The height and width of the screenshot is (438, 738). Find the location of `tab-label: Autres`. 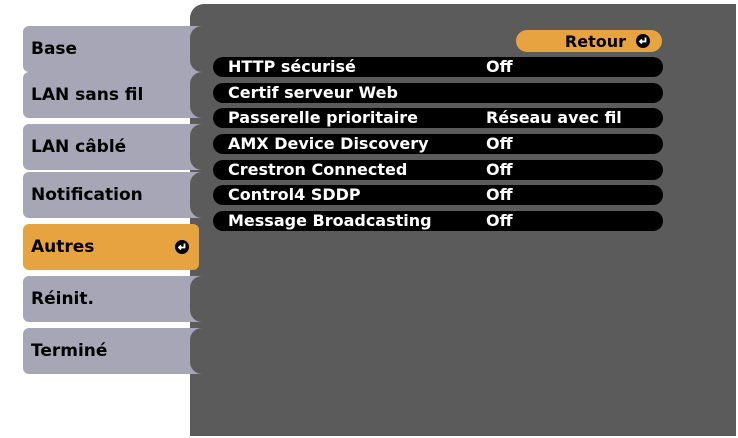

tab-label: Autres is located at coordinates (63, 247).